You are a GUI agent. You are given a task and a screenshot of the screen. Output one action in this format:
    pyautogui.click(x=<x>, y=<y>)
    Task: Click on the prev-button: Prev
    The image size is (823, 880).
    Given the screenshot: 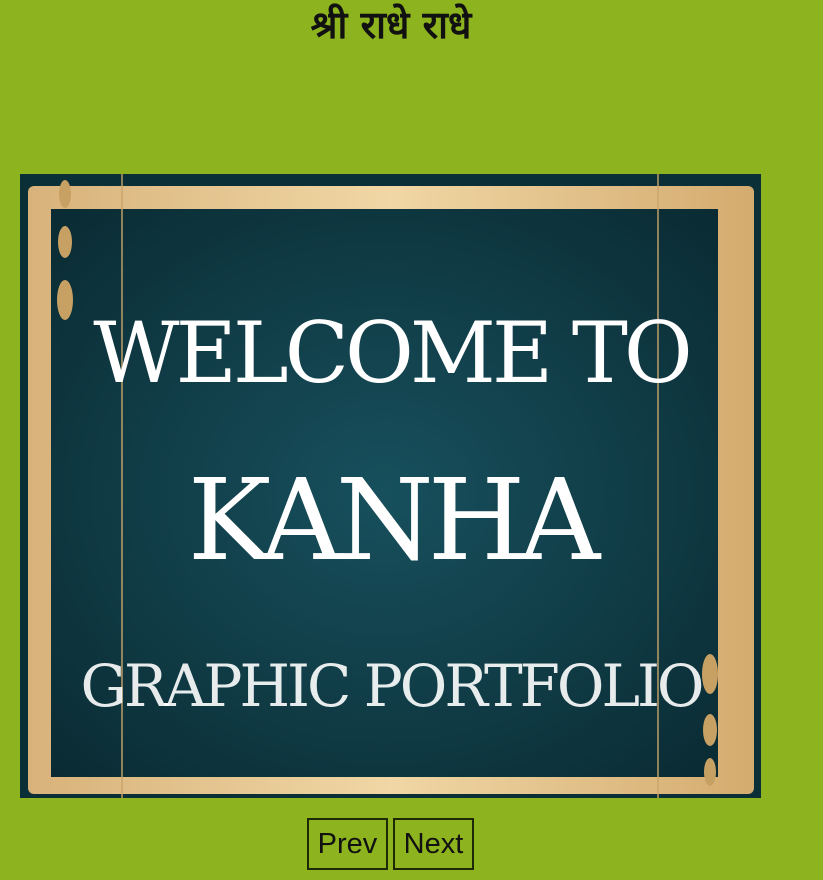 What is the action you would take?
    pyautogui.click(x=347, y=844)
    